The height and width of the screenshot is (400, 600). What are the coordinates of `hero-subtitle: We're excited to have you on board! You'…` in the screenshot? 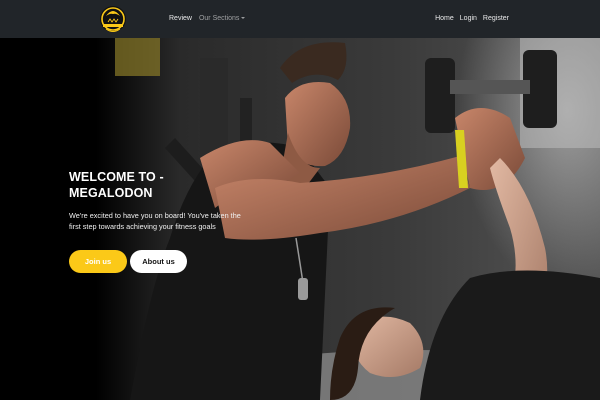 It's located at (155, 221).